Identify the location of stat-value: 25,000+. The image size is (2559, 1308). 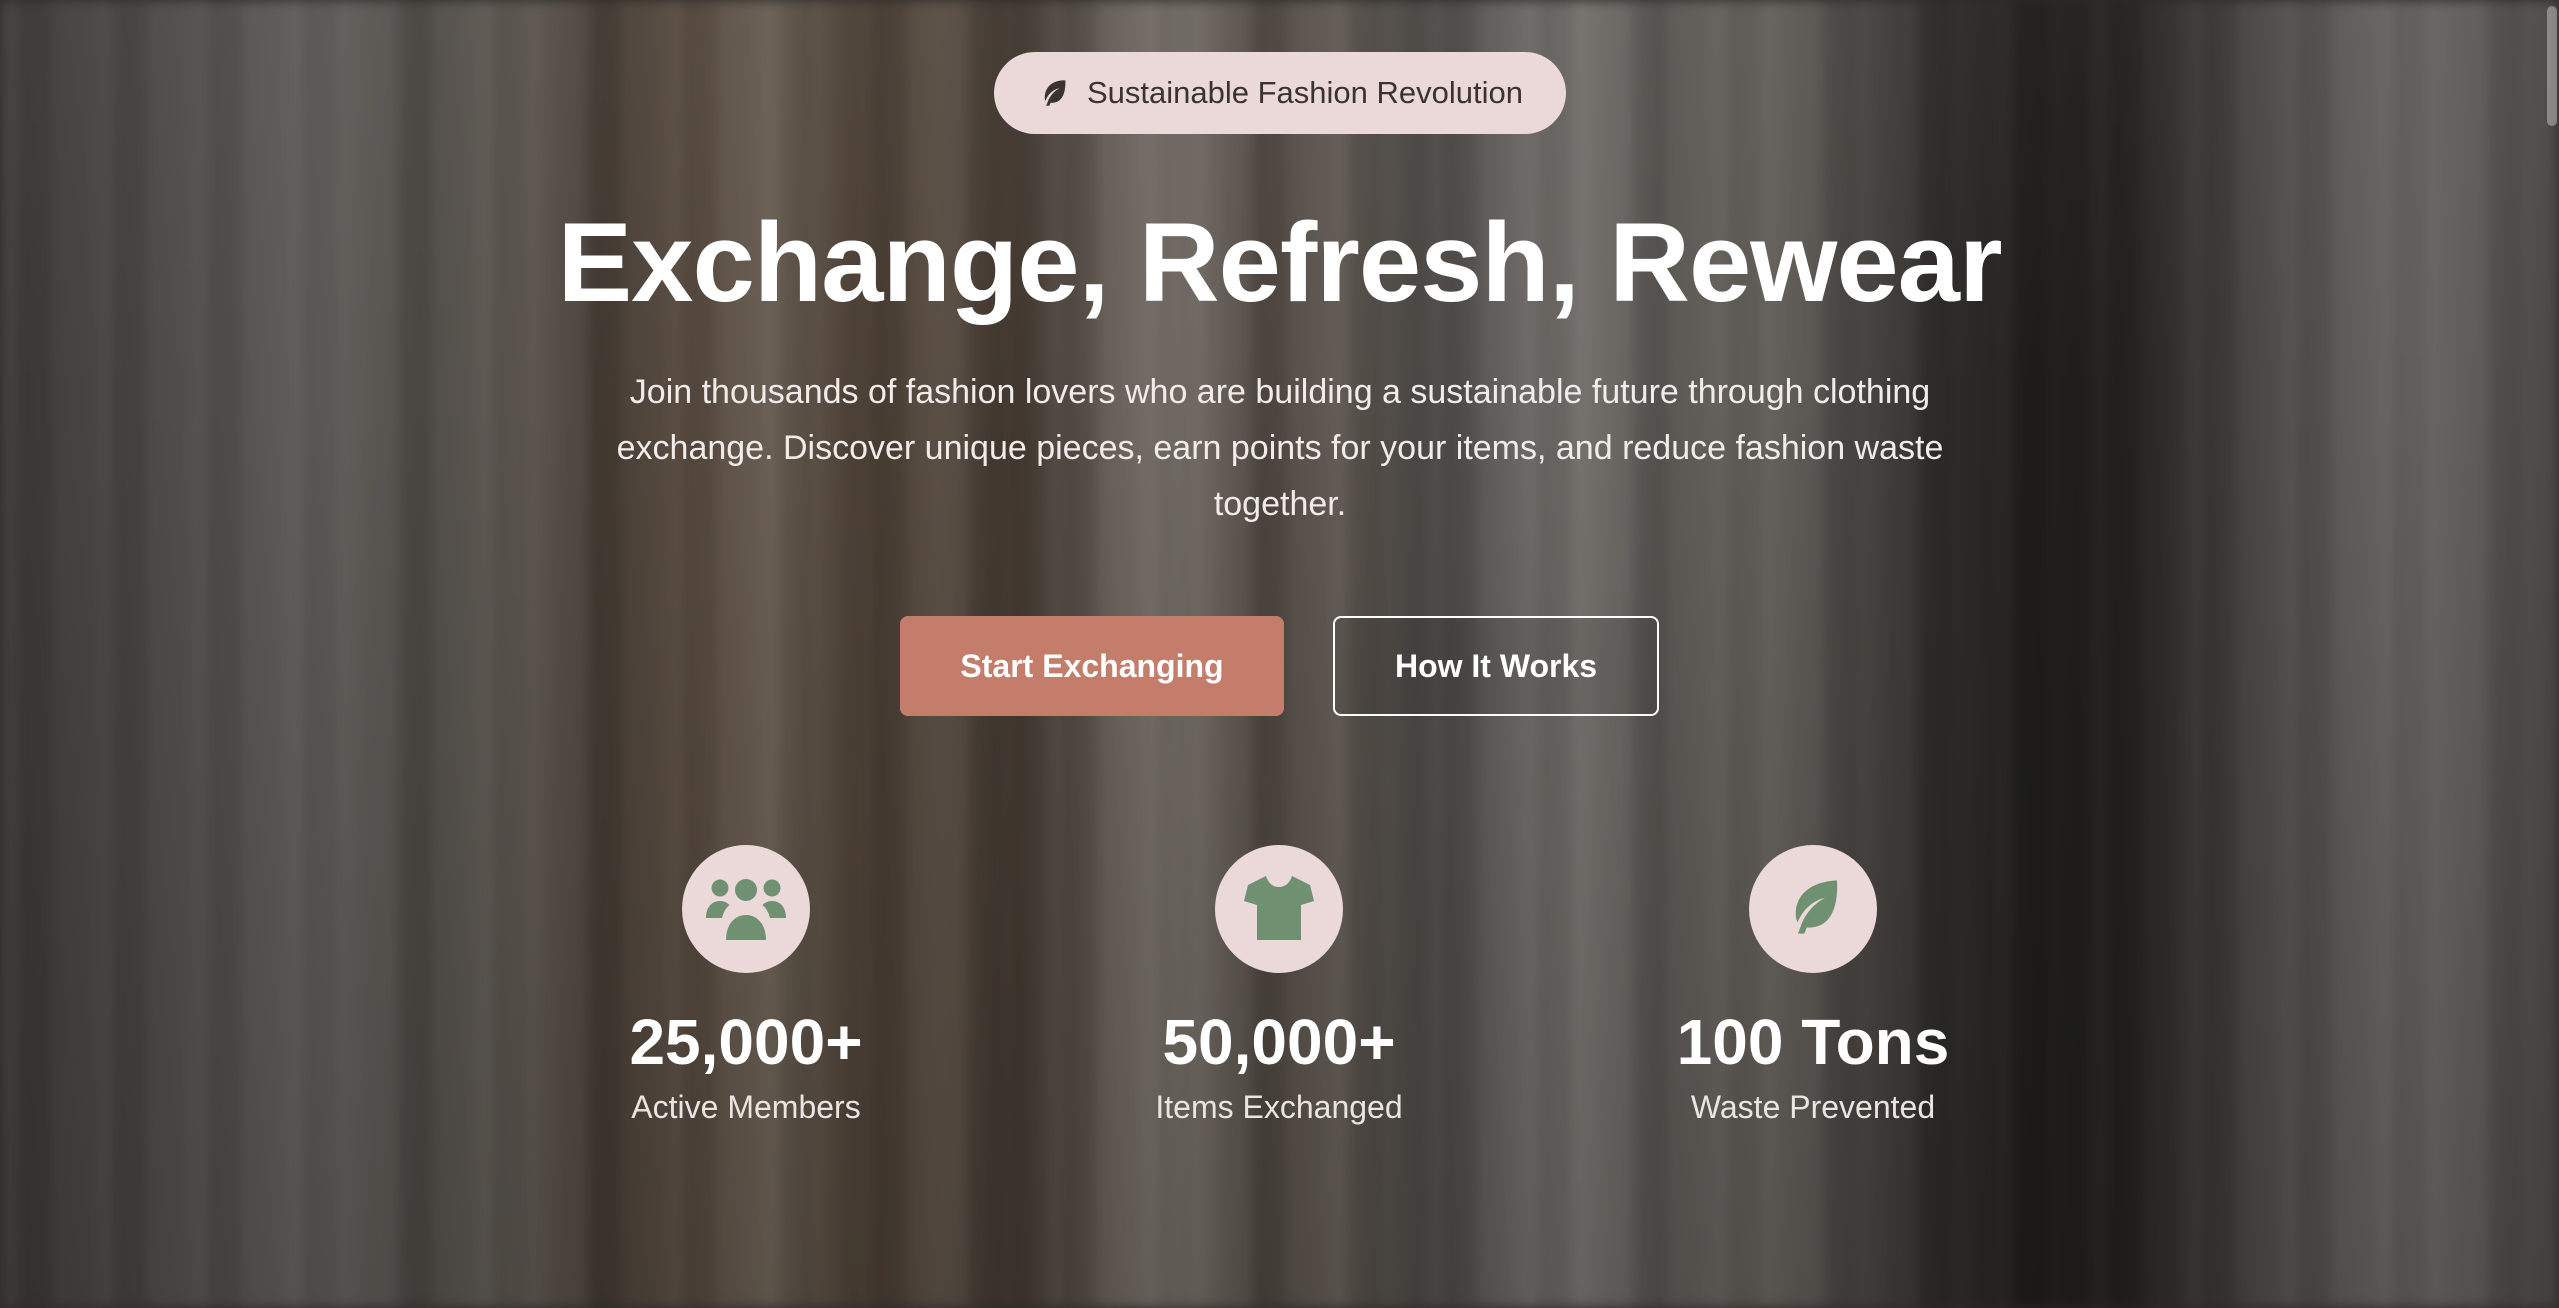
(746, 1042).